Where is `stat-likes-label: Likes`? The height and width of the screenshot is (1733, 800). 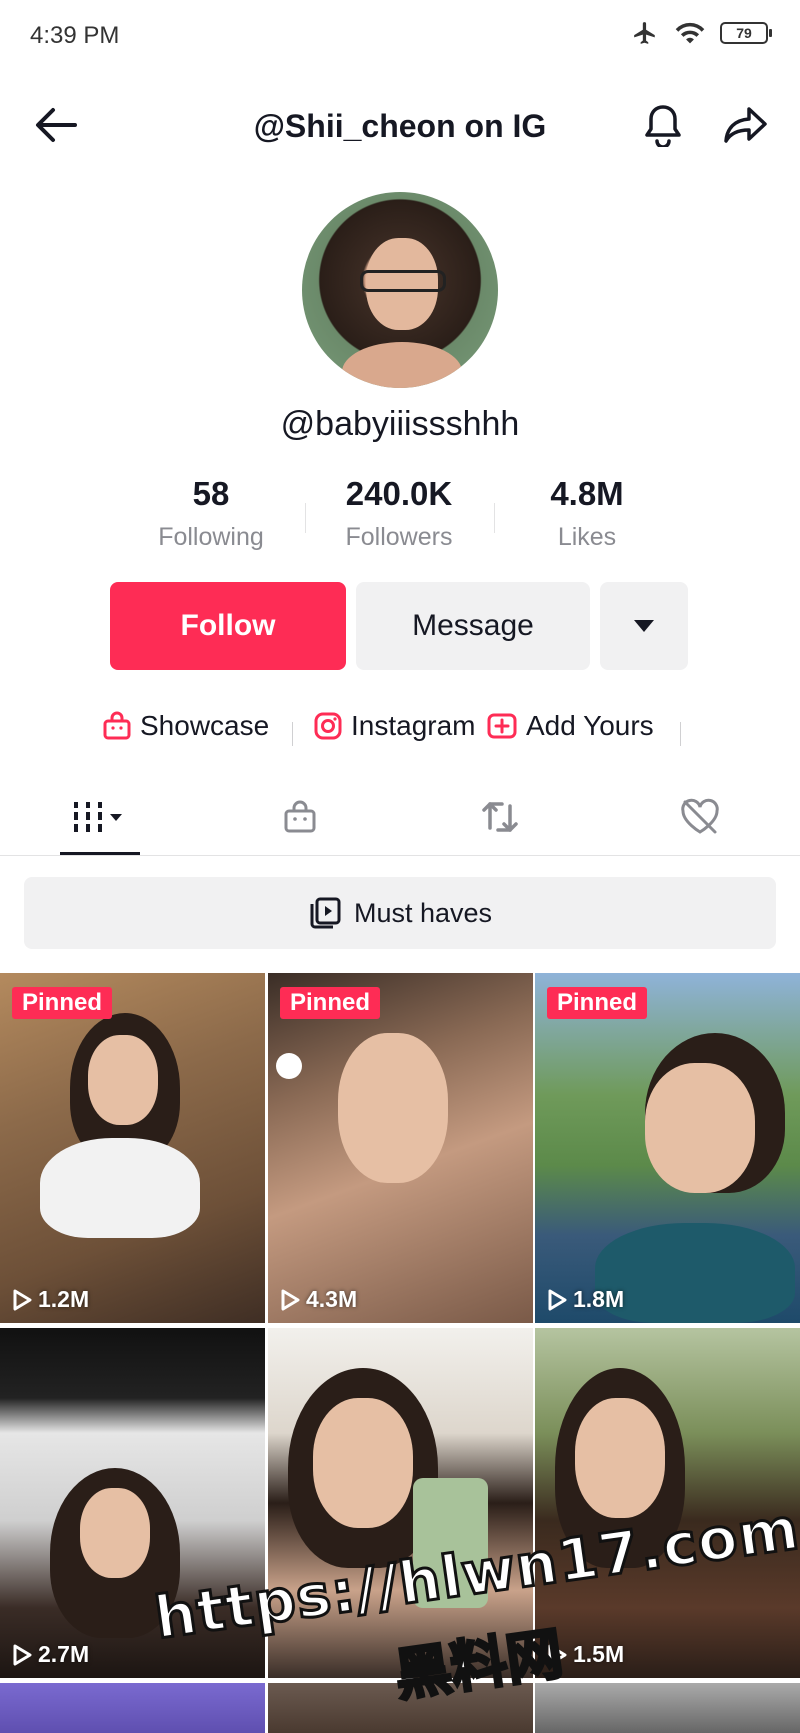 stat-likes-label: Likes is located at coordinates (587, 537).